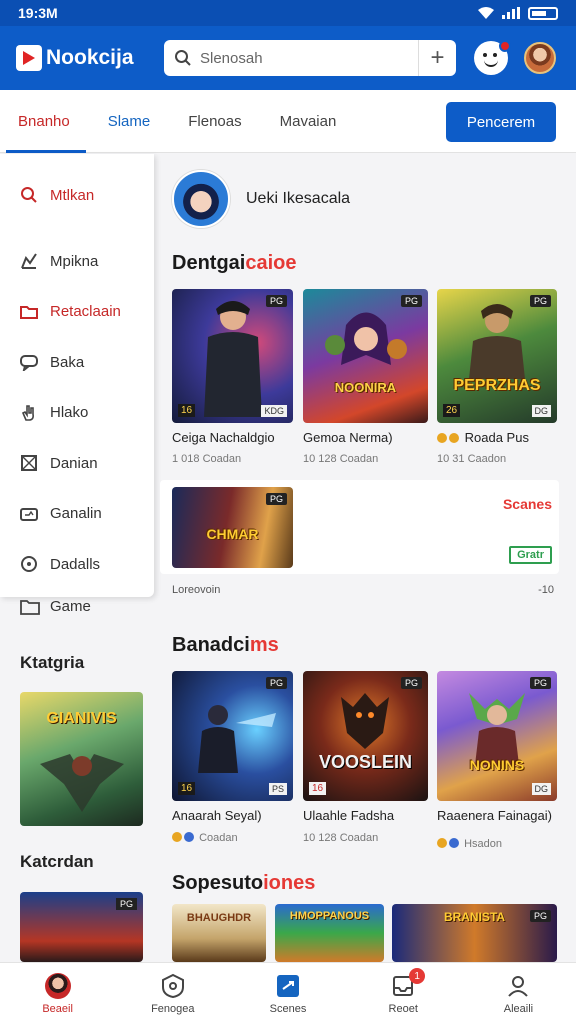 The image size is (576, 1024). Describe the element at coordinates (329, 933) in the screenshot. I see `game-card-art: HMOPPANOUS` at that location.